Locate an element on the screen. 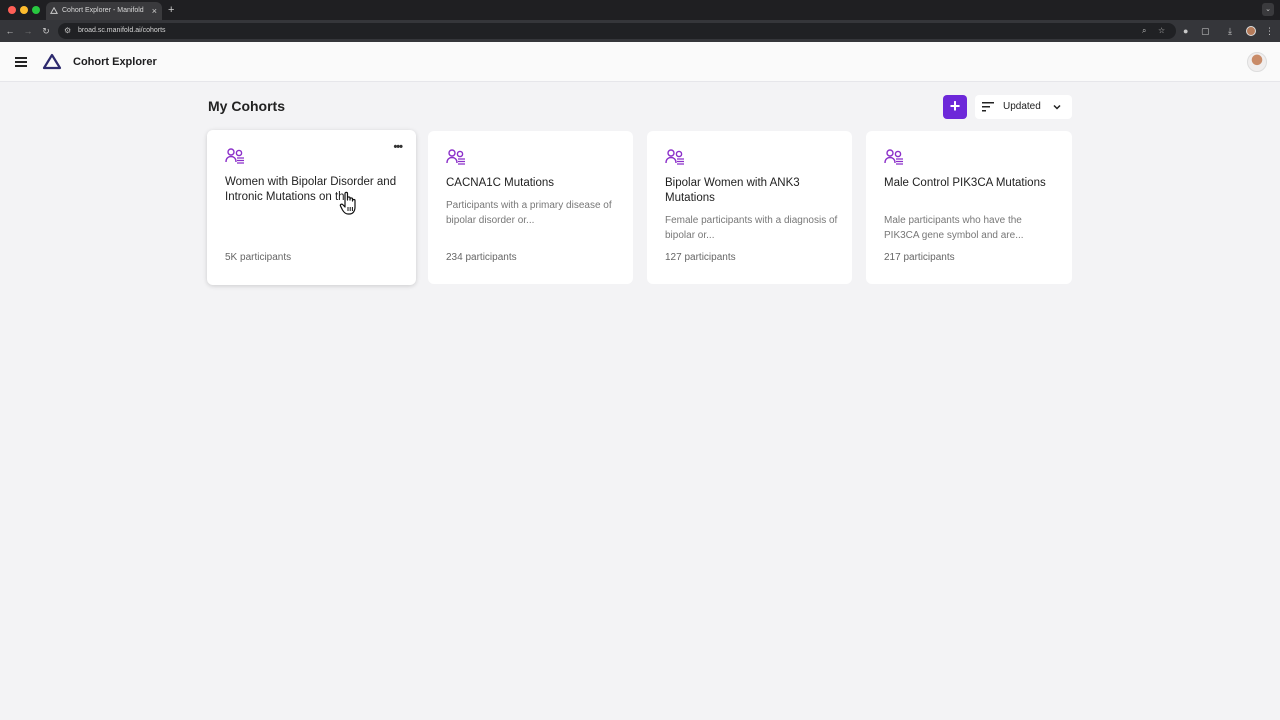  sort-dropdown: Updated is located at coordinates (1023, 107).